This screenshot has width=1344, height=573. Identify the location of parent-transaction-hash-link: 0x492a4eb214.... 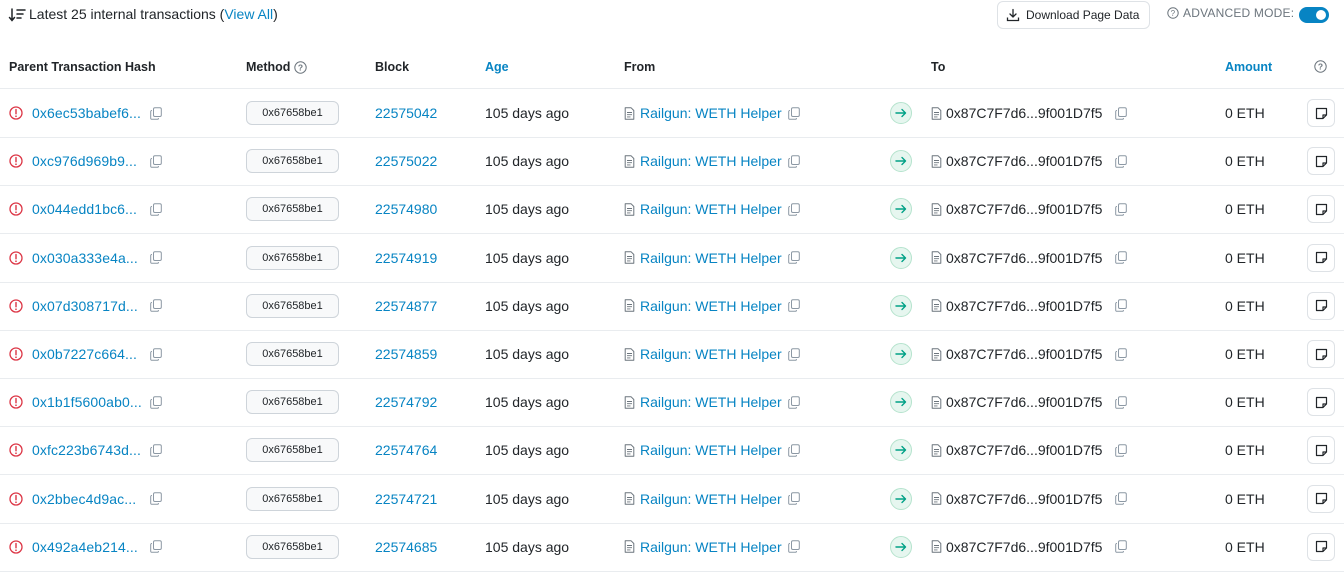
(85, 547).